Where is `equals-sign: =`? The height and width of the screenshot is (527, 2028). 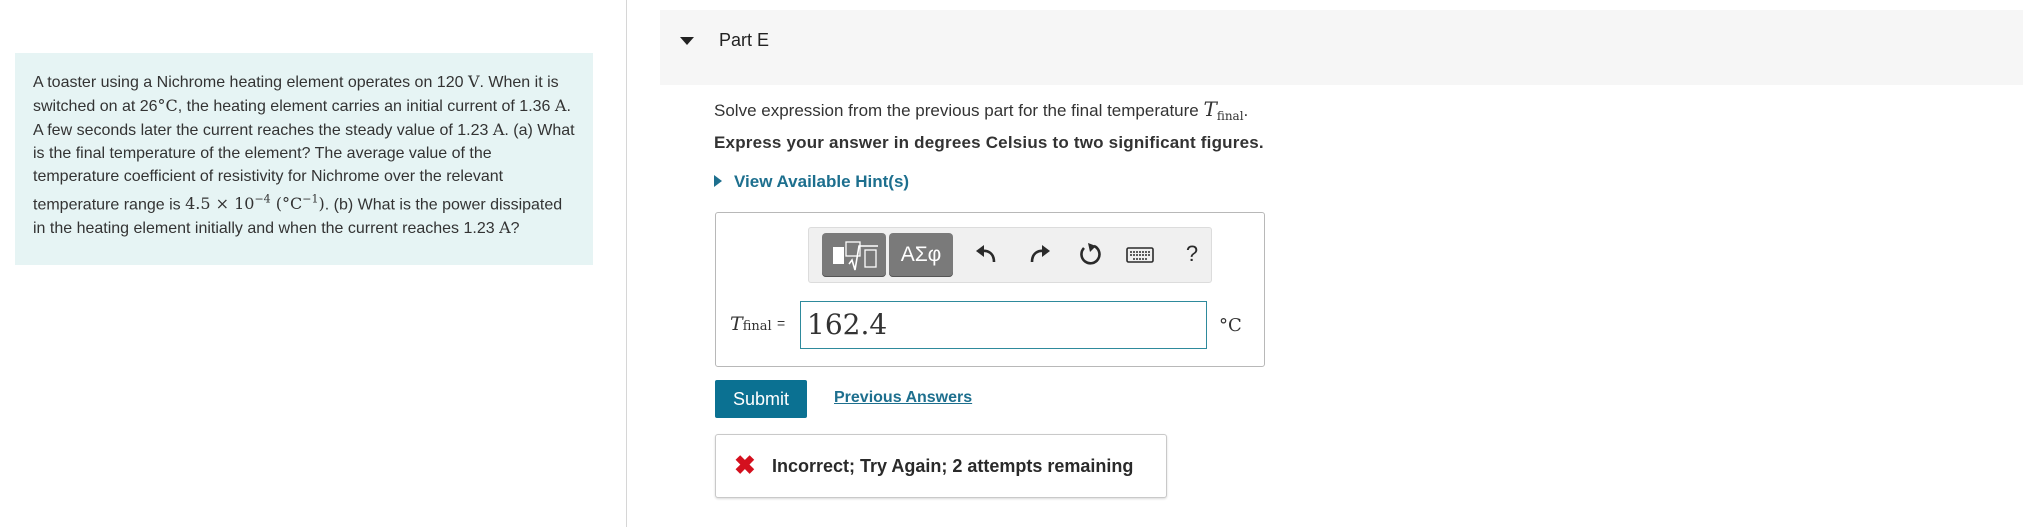
equals-sign: = is located at coordinates (781, 323).